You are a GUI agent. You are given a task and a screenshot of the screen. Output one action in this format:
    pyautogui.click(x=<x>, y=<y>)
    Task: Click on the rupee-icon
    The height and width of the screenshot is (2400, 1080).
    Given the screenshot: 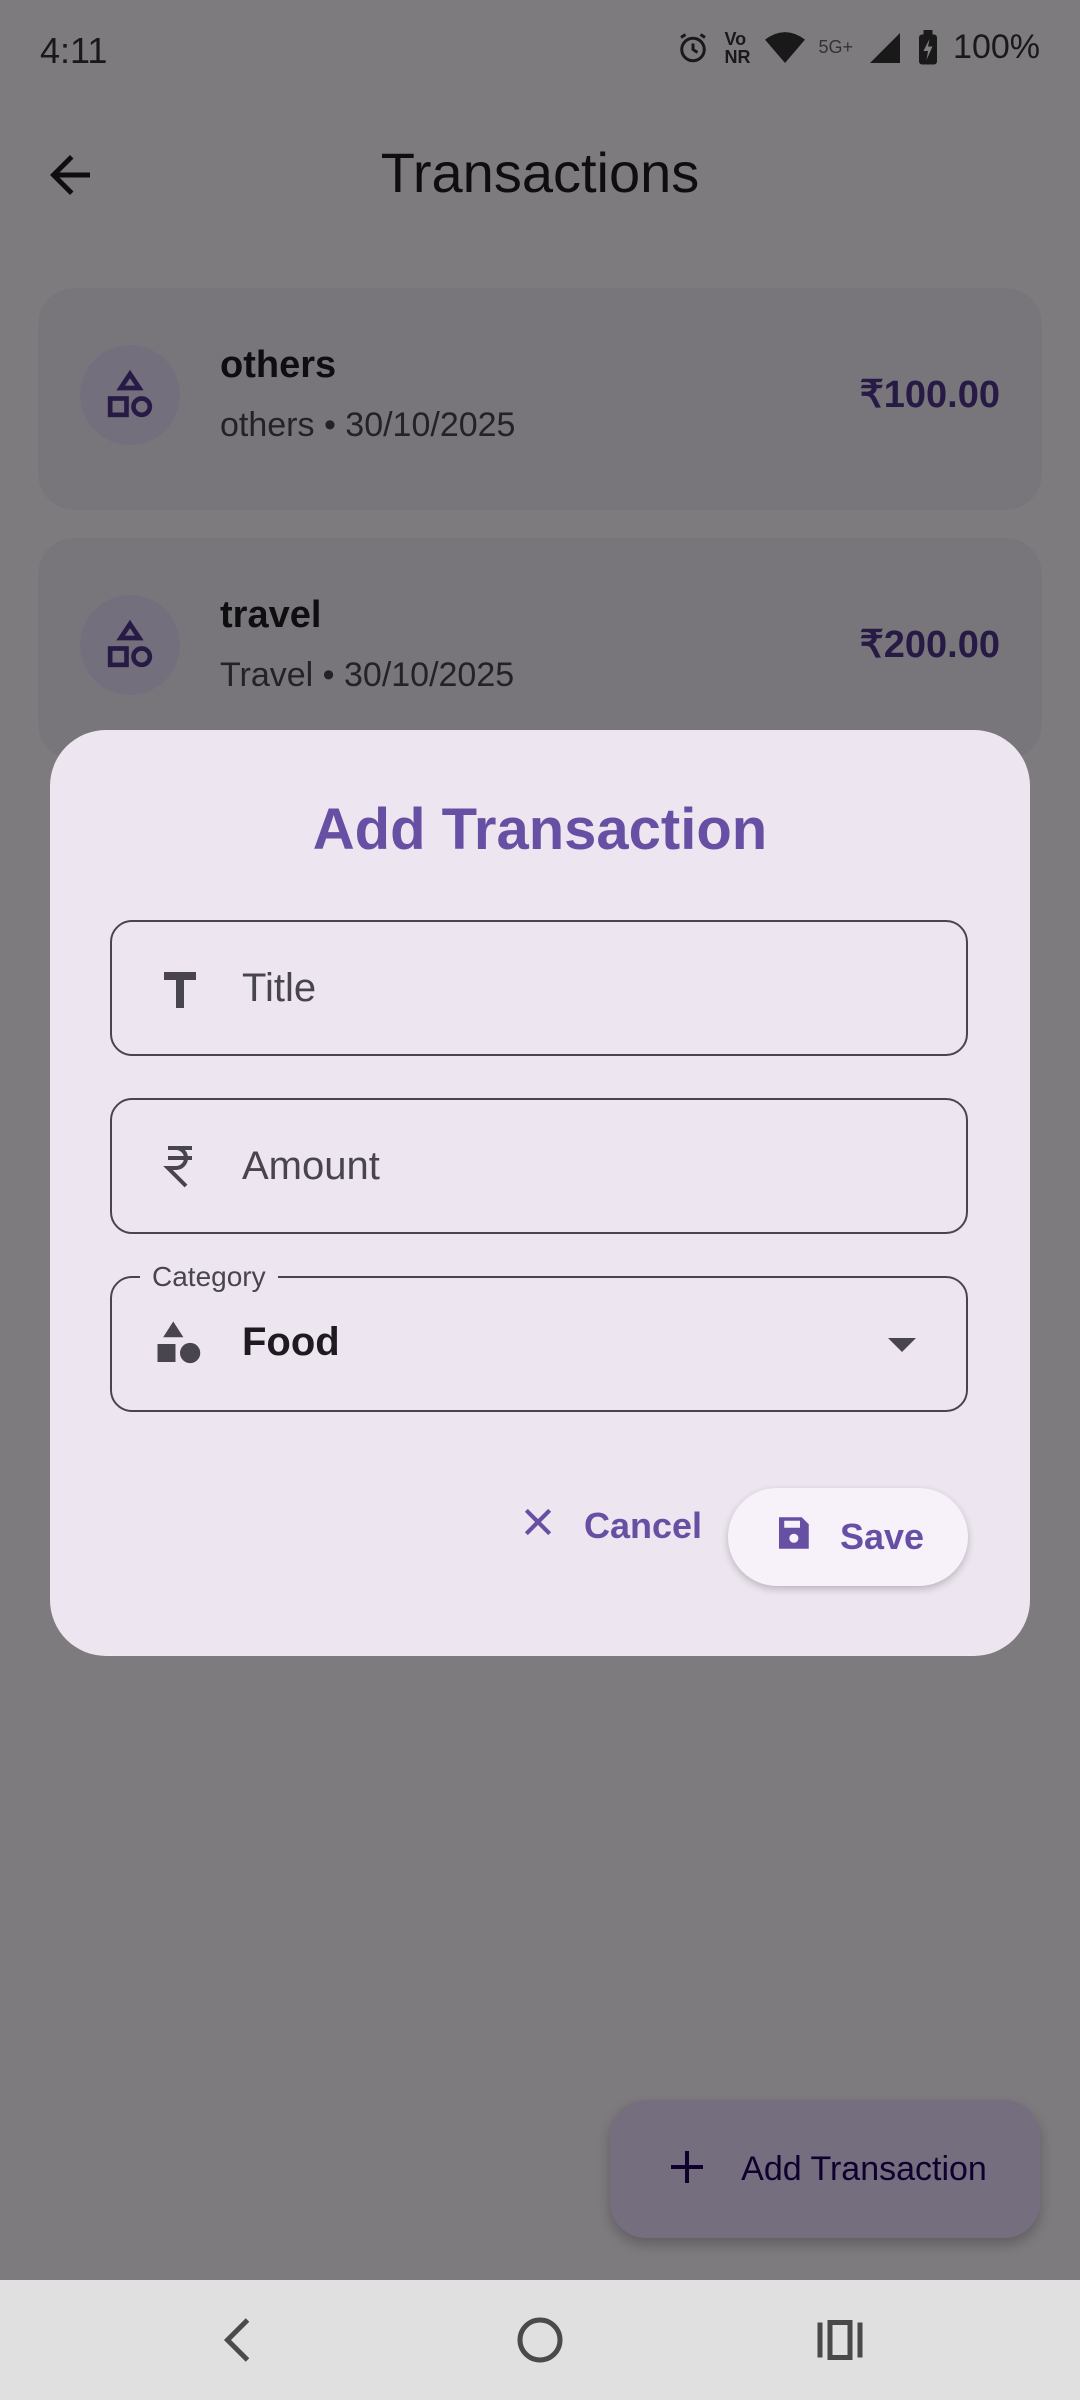 What is the action you would take?
    pyautogui.click(x=180, y=1166)
    